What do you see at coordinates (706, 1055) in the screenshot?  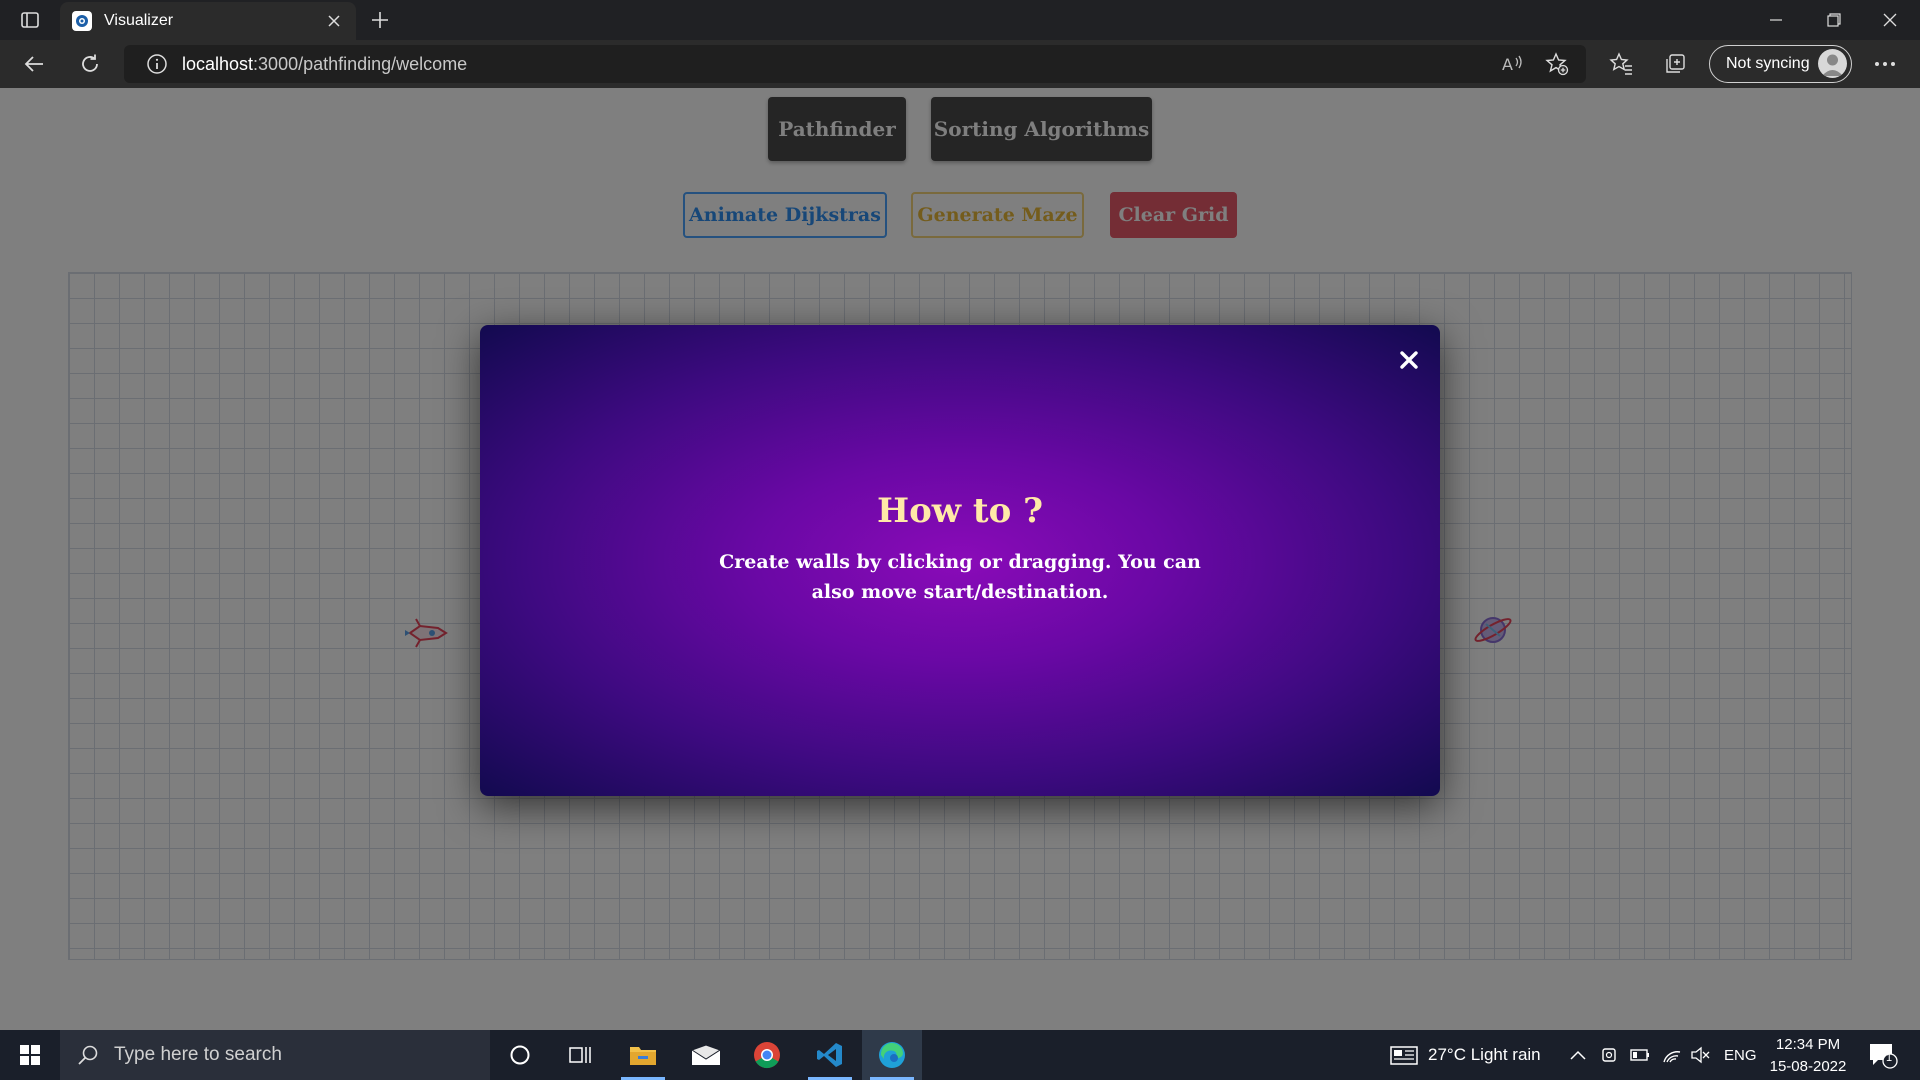 I see `mail-icon` at bounding box center [706, 1055].